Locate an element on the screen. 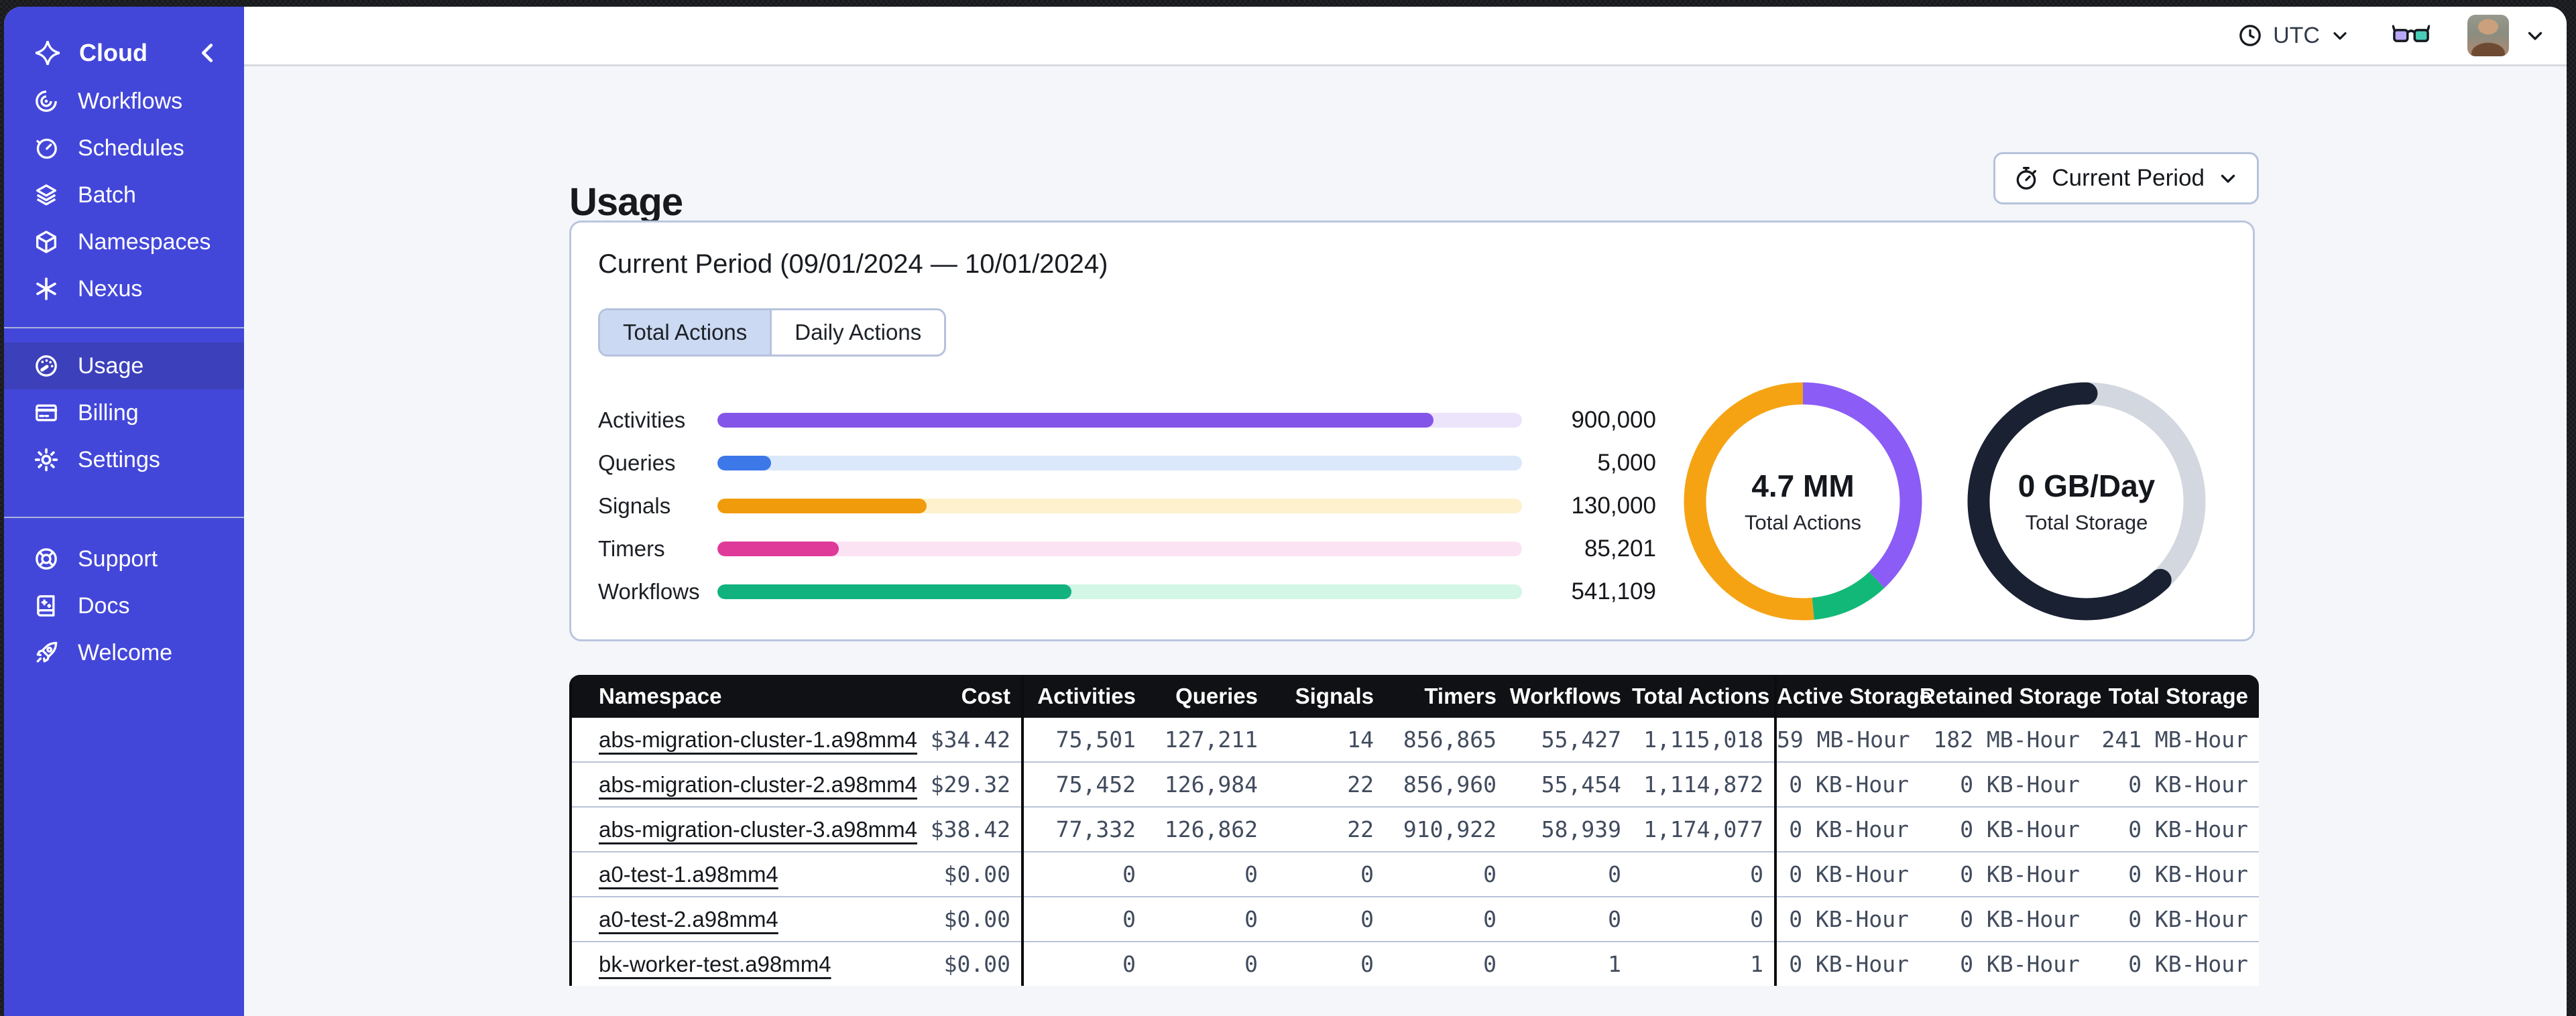  timezone-selector: UTC is located at coordinates (2294, 35).